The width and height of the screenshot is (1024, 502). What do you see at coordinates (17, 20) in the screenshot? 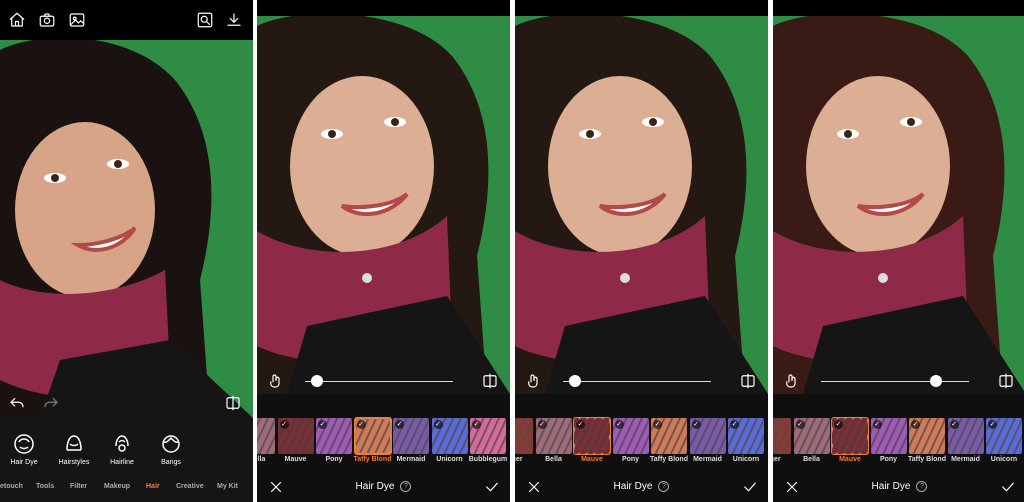
I see `home-icon` at bounding box center [17, 20].